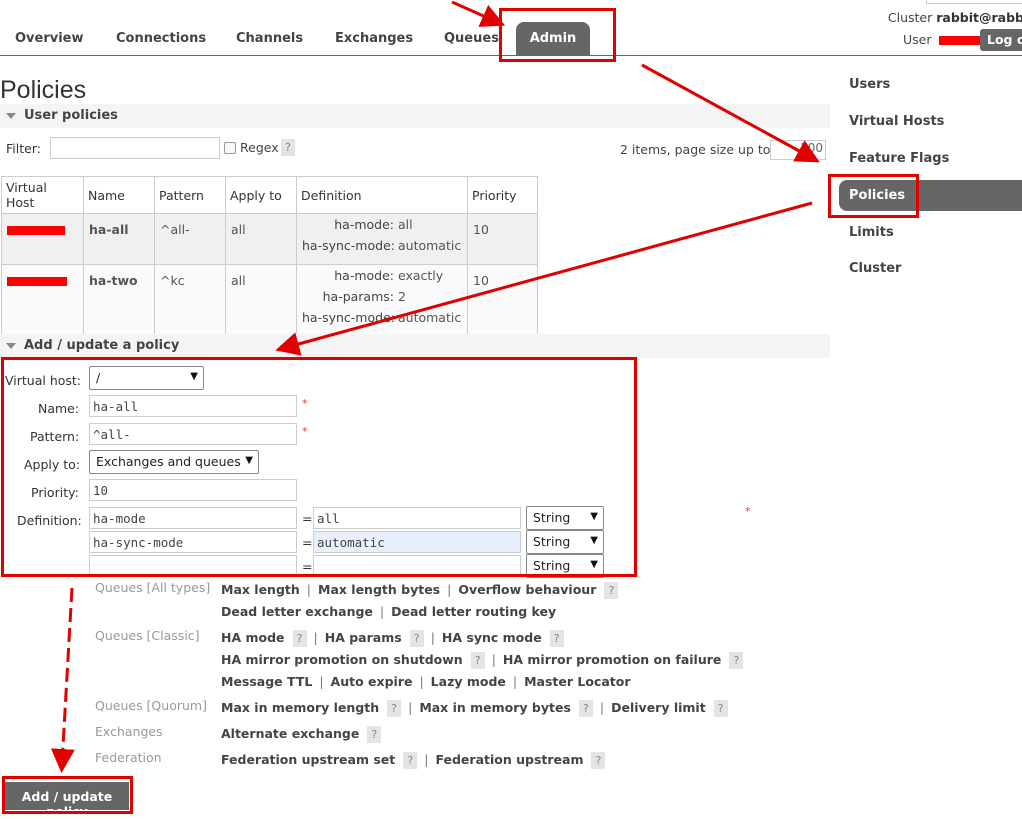 The image size is (1022, 819). I want to click on arrow-to-form, so click(544, 278).